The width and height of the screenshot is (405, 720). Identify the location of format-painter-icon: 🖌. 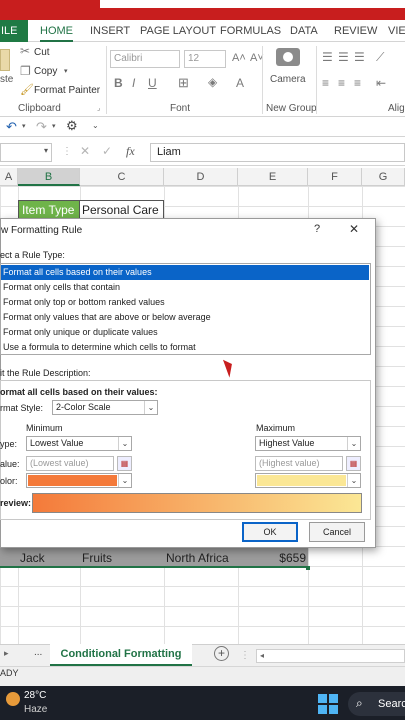
(27, 90).